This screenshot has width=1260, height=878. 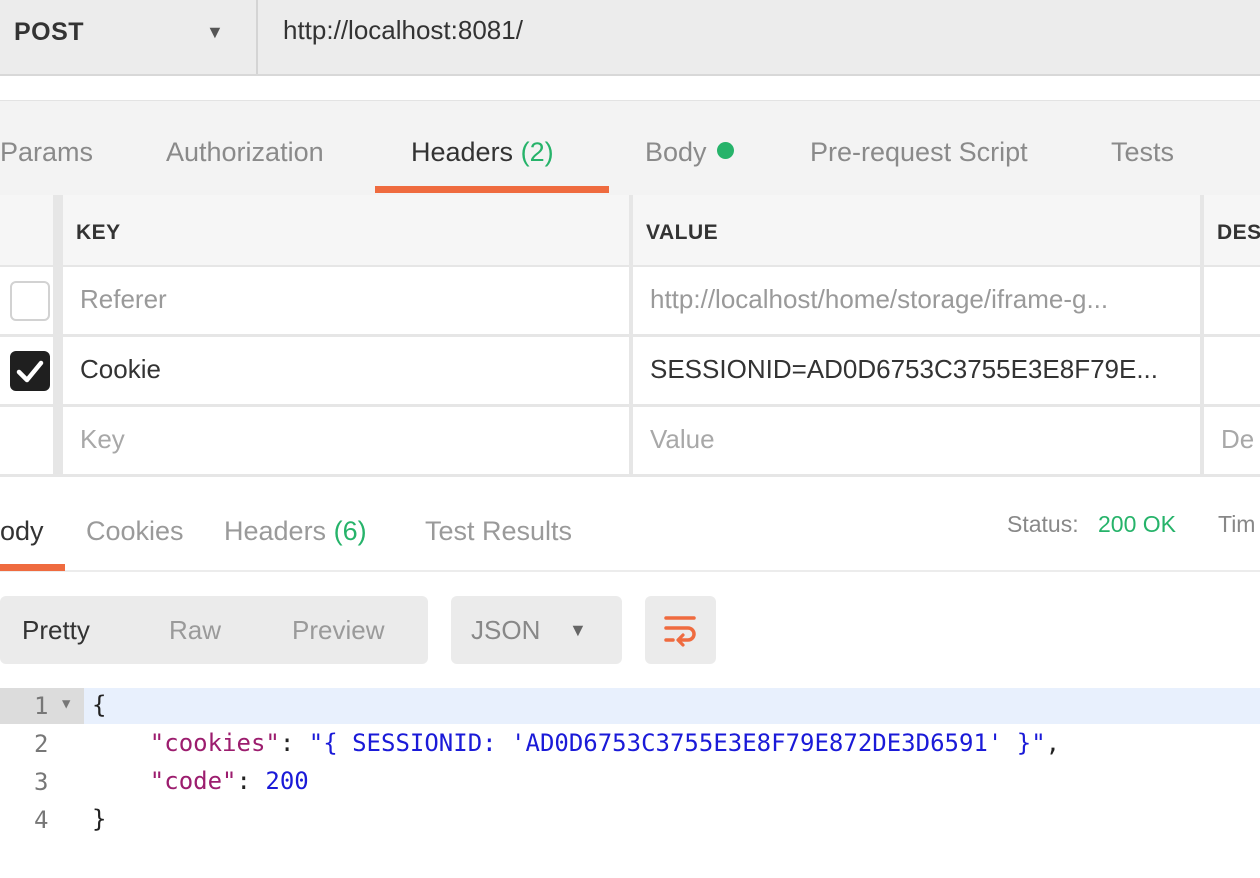 What do you see at coordinates (682, 439) in the screenshot?
I see `value-placeholder: Value` at bounding box center [682, 439].